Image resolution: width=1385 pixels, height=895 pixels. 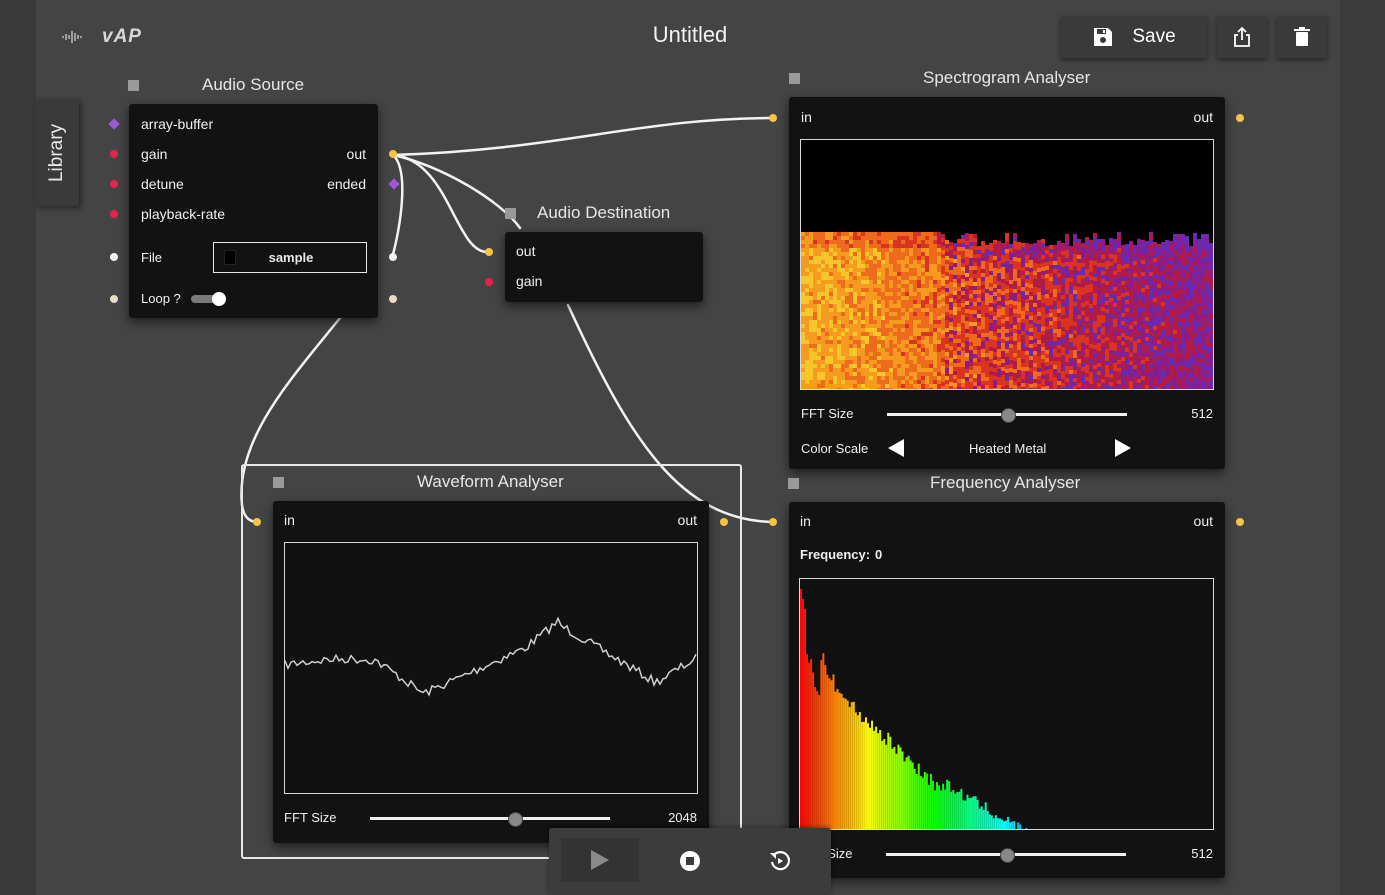 I want to click on audio-destination-select-checkbox, so click(x=510, y=213).